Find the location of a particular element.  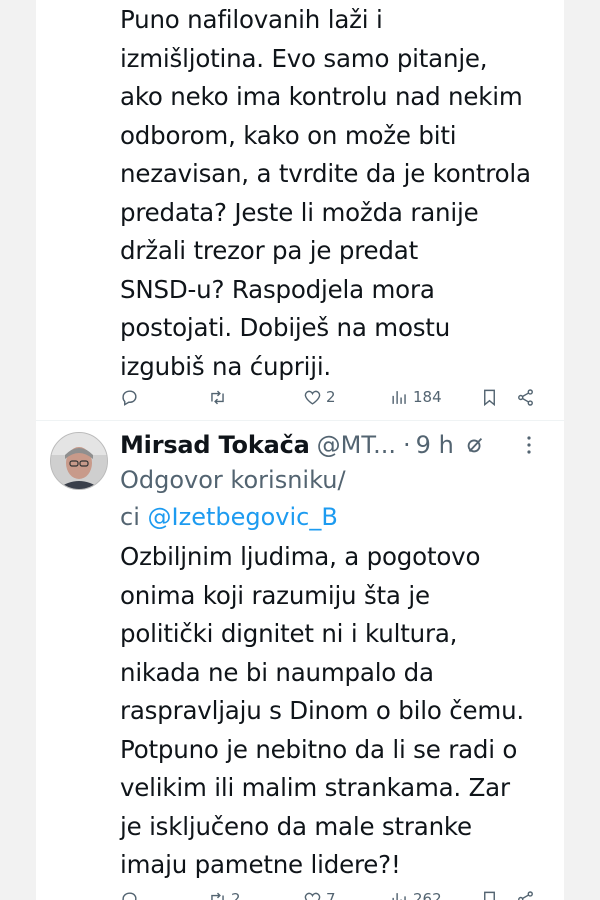

reply-button is located at coordinates (129, 397).